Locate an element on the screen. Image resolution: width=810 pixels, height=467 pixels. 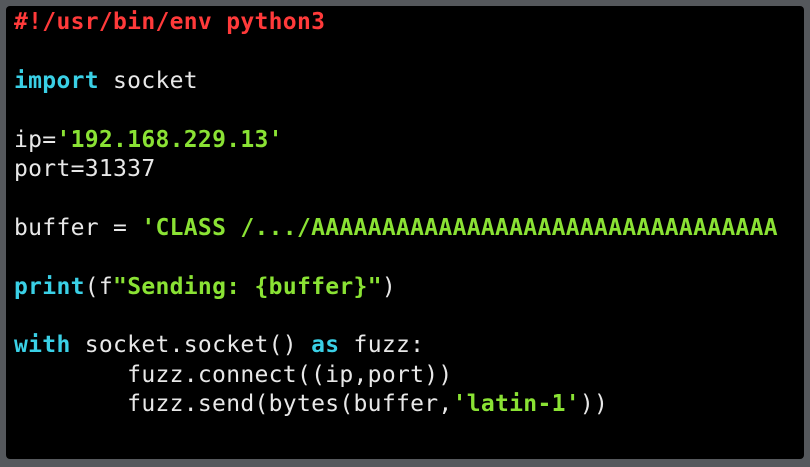
code-line-blank2 is located at coordinates (409, 110).